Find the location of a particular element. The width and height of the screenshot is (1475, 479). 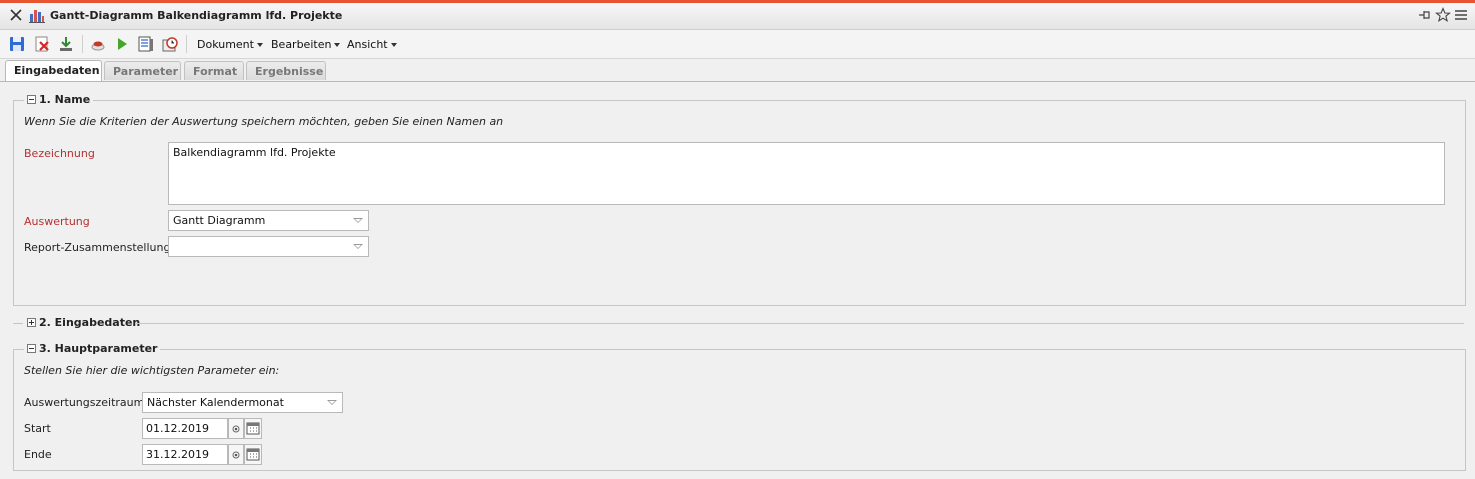

pin-icon is located at coordinates (1425, 15).